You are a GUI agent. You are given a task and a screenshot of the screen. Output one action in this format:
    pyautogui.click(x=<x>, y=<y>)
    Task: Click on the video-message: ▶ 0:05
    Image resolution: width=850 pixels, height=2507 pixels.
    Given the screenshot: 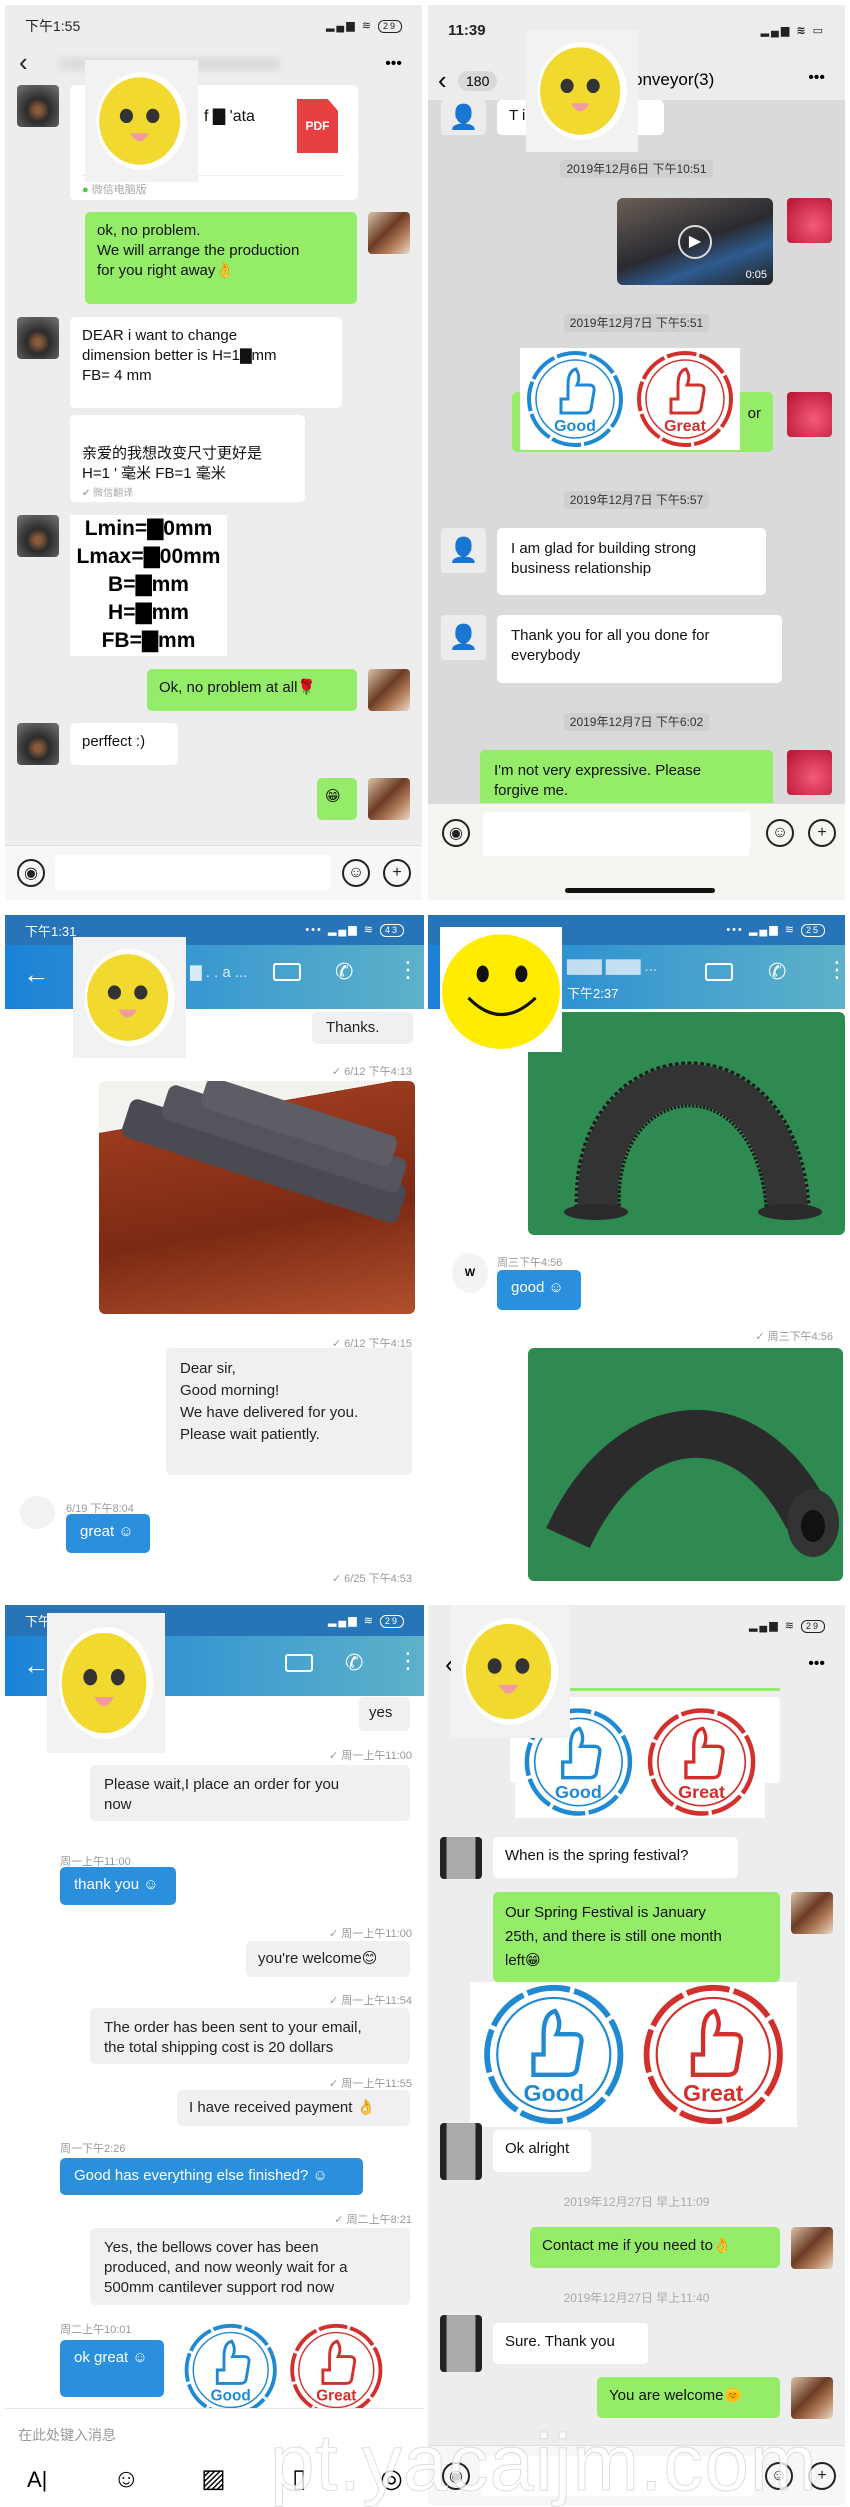 What is the action you would take?
    pyautogui.click(x=695, y=241)
    